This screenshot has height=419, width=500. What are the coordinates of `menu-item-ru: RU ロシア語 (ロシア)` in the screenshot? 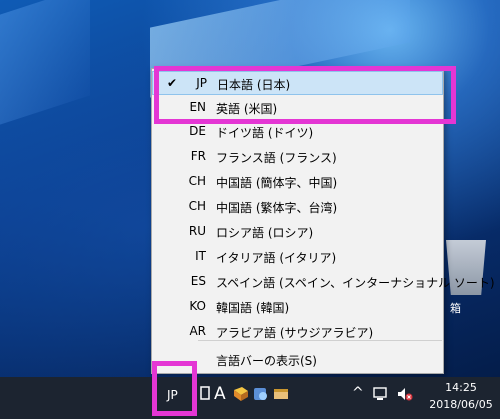 It's located at (297, 232).